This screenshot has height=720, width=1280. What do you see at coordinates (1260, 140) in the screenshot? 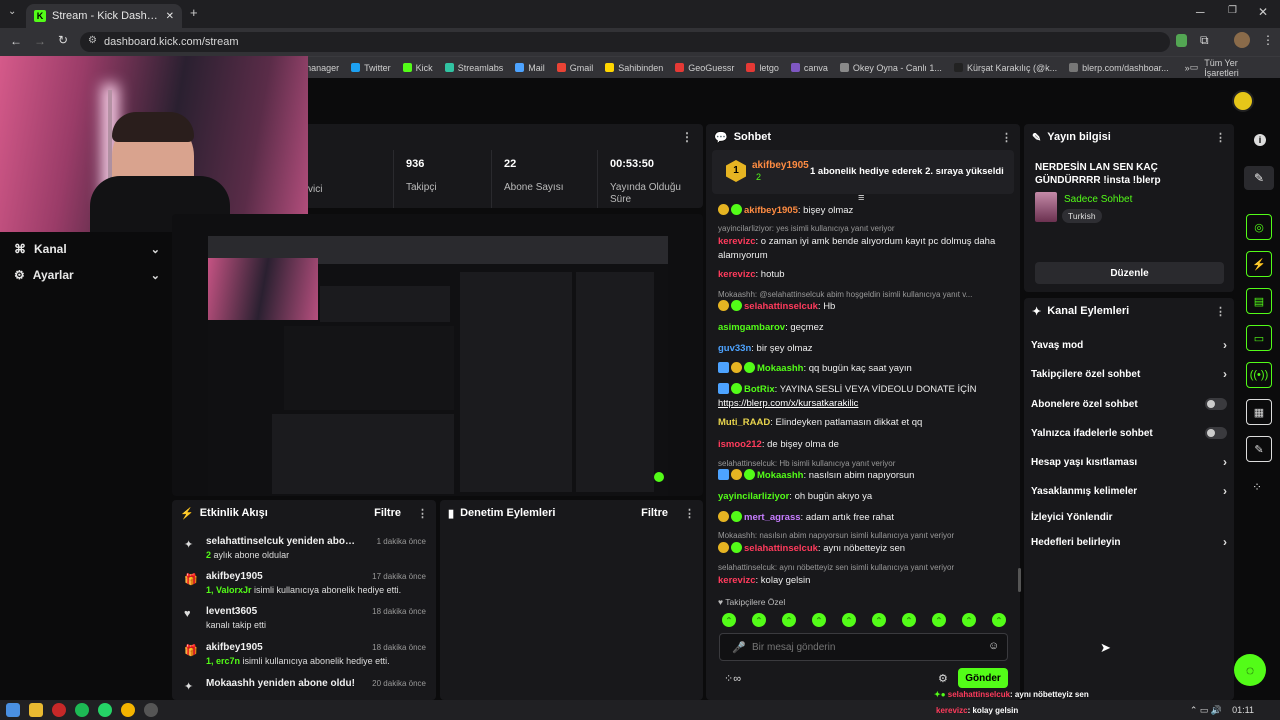
I see `info-icon: i` at bounding box center [1260, 140].